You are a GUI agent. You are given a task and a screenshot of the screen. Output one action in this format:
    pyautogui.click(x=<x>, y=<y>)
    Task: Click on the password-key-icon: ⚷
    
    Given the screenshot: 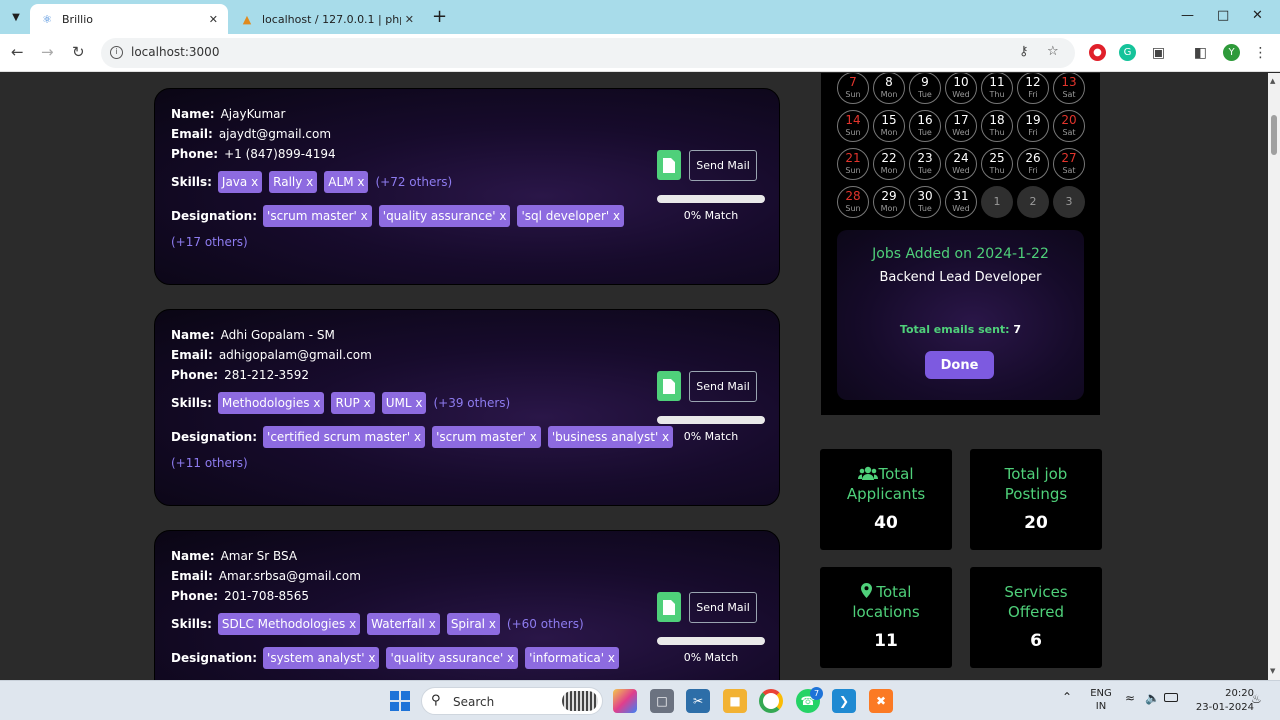 What is the action you would take?
    pyautogui.click(x=1024, y=51)
    